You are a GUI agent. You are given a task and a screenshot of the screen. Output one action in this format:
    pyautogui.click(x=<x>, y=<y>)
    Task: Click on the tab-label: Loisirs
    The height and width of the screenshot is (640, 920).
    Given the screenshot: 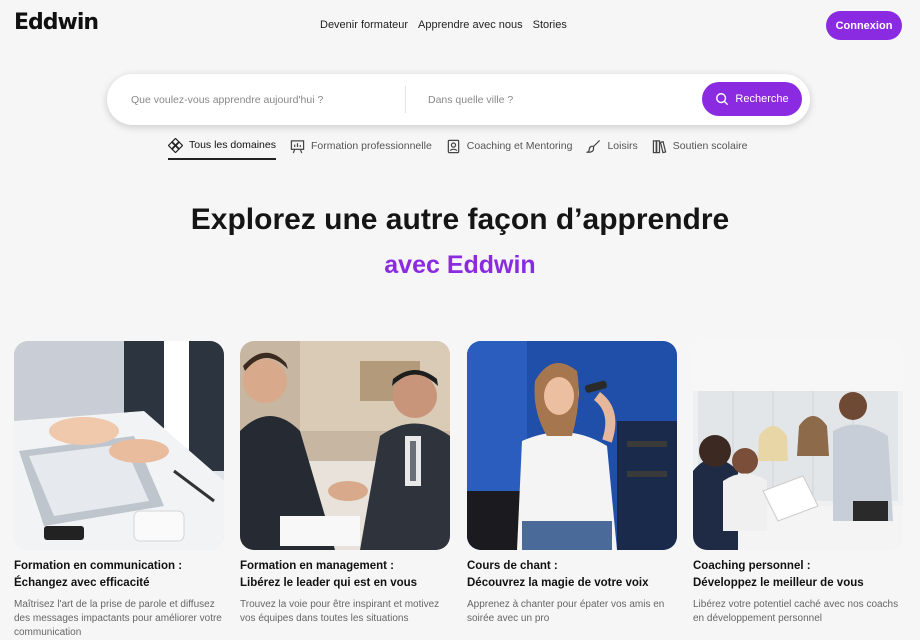 What is the action you would take?
    pyautogui.click(x=622, y=146)
    